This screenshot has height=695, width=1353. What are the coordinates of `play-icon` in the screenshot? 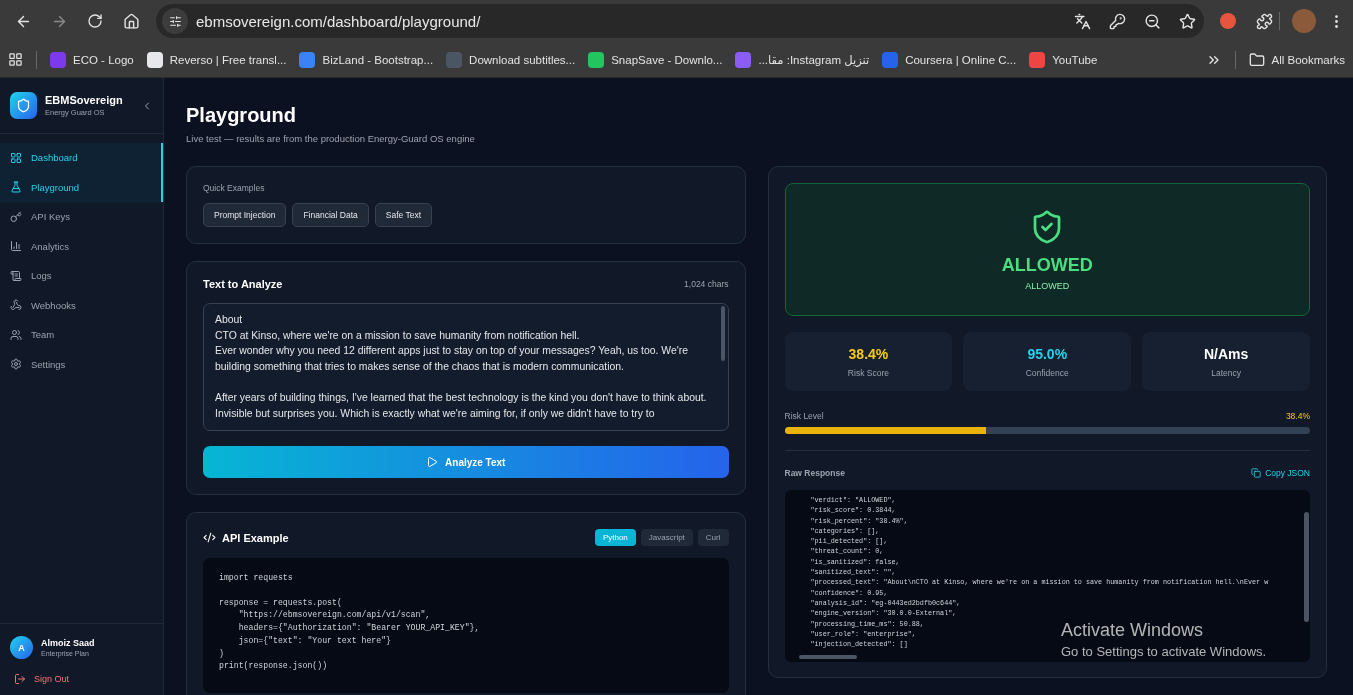 It's located at (432, 462).